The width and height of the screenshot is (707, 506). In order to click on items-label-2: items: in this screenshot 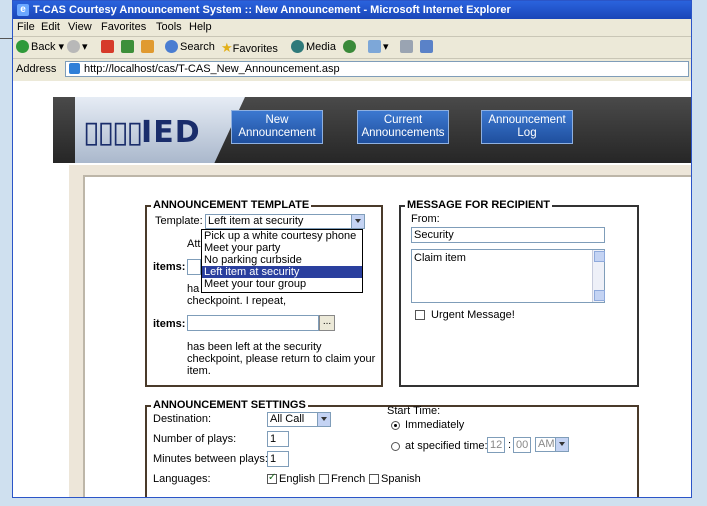, I will do `click(169, 324)`.